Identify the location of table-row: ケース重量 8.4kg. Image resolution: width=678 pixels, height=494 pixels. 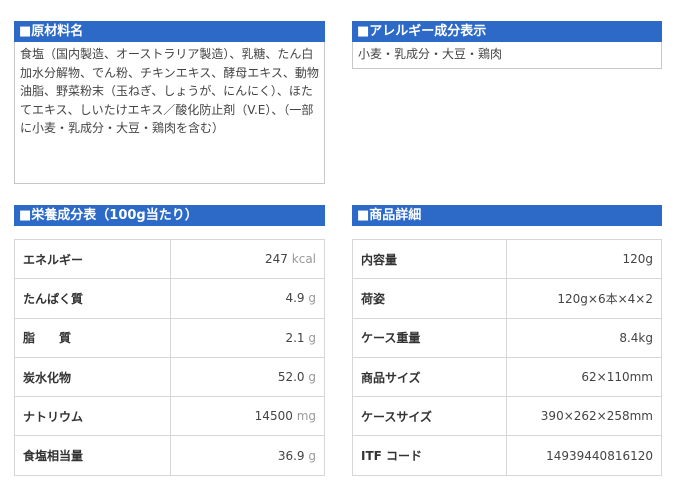
(507, 337).